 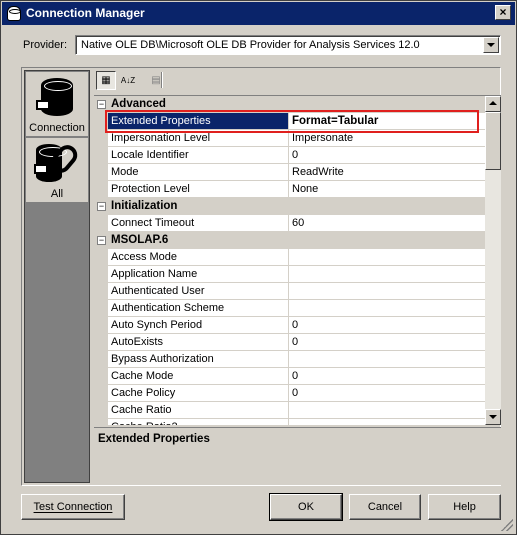 I want to click on sidebar: Connection All, so click(x=57, y=276).